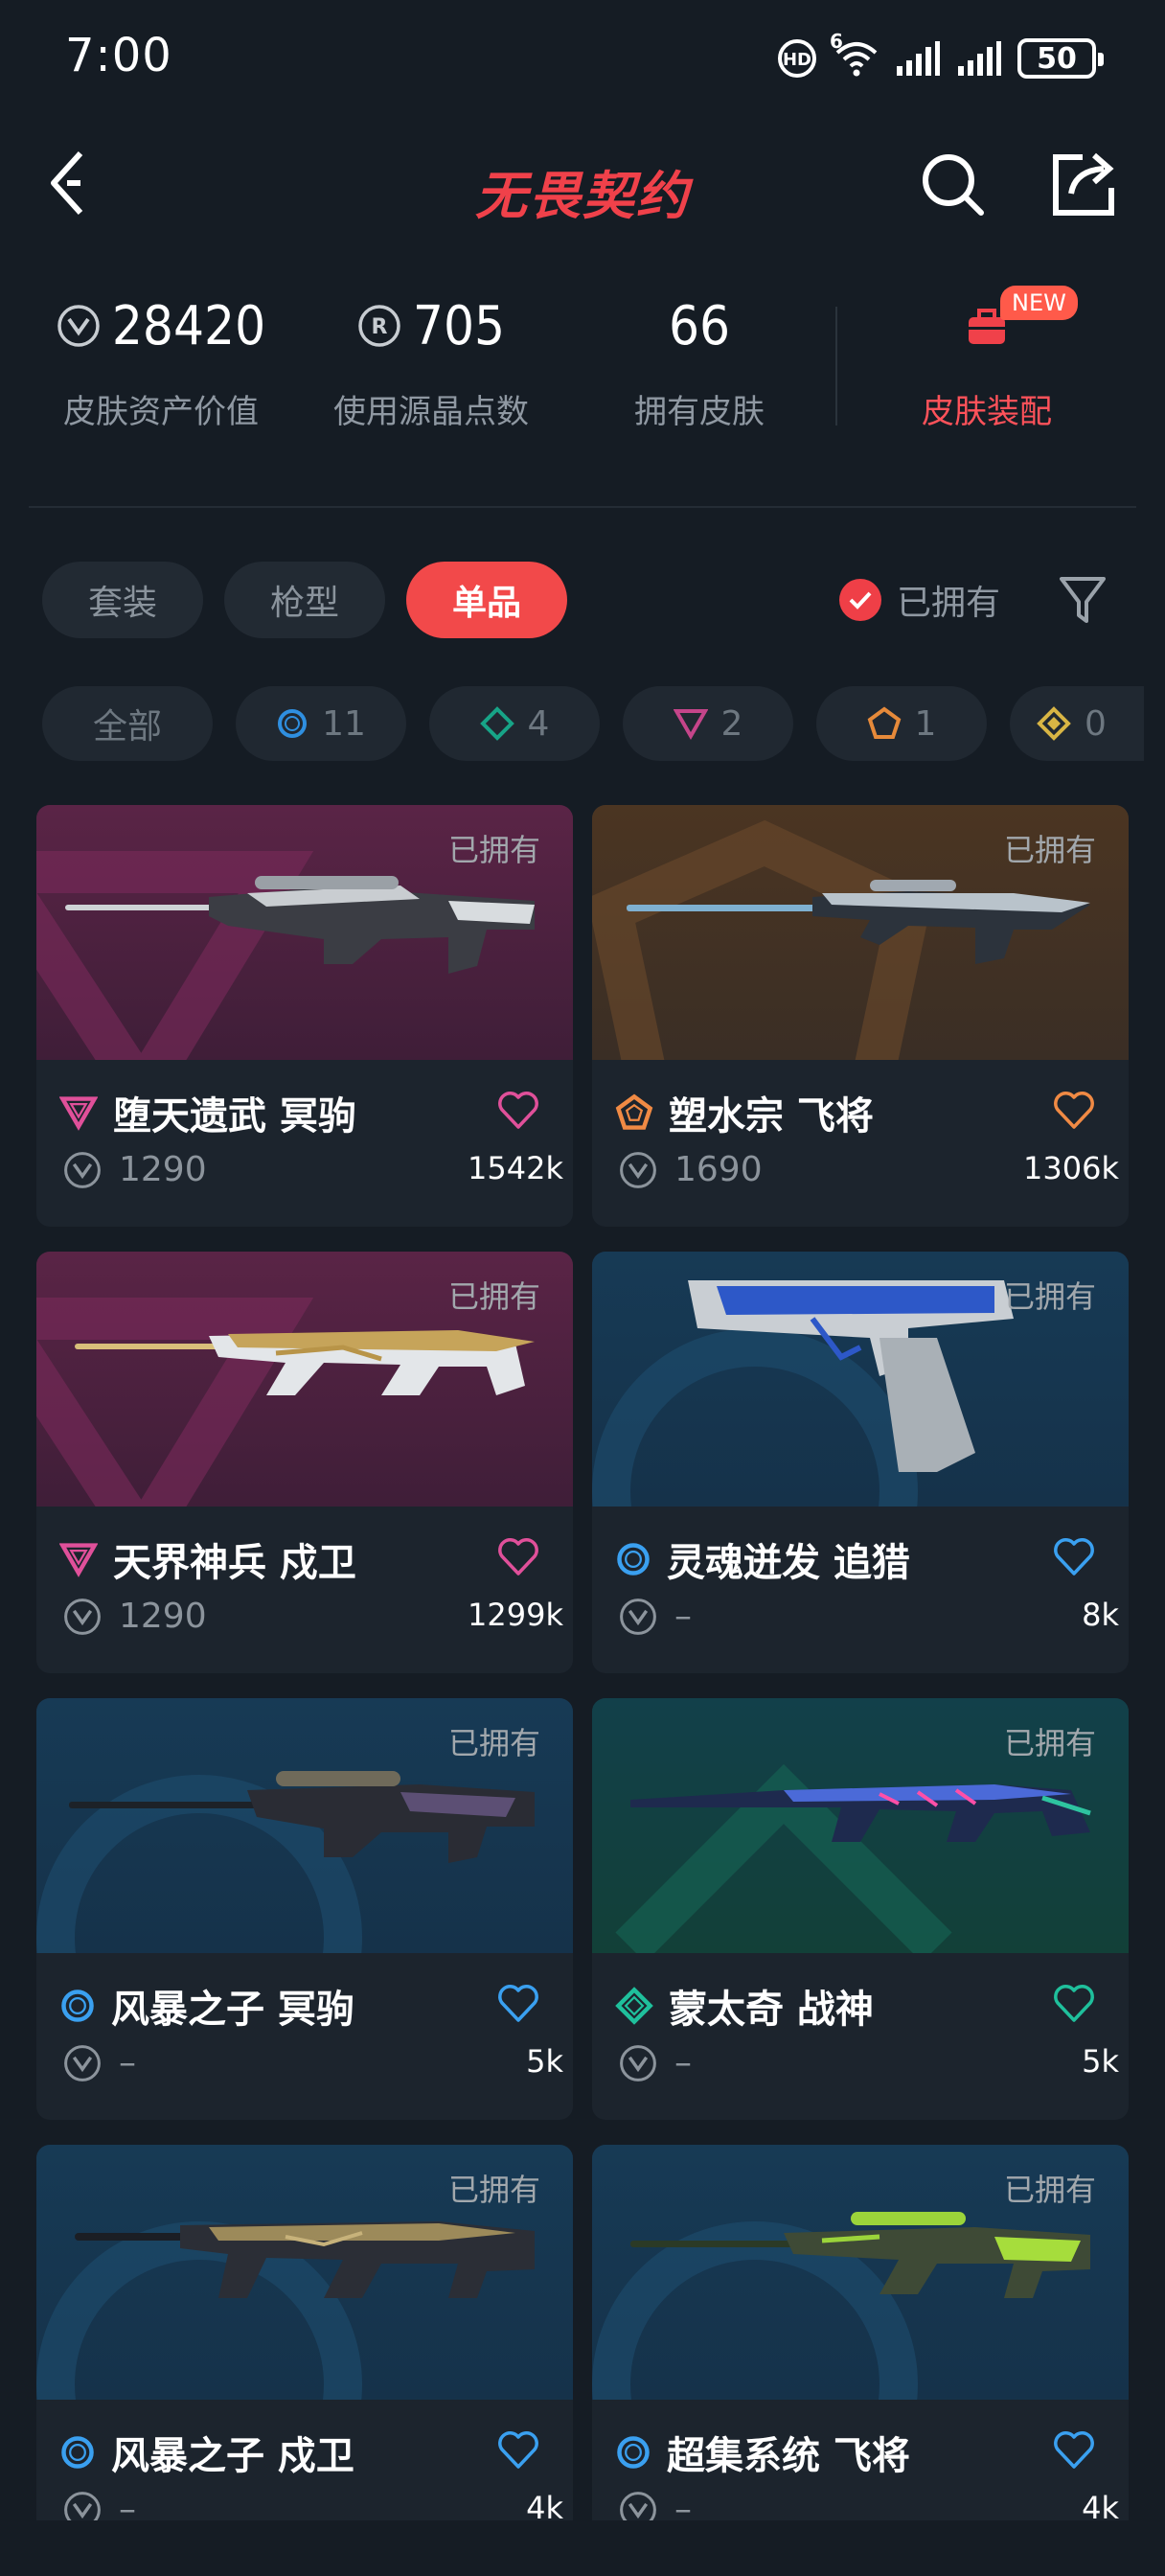 This screenshot has height=2576, width=1165. I want to click on skin-name: 蒙太奇 战神, so click(772, 2010).